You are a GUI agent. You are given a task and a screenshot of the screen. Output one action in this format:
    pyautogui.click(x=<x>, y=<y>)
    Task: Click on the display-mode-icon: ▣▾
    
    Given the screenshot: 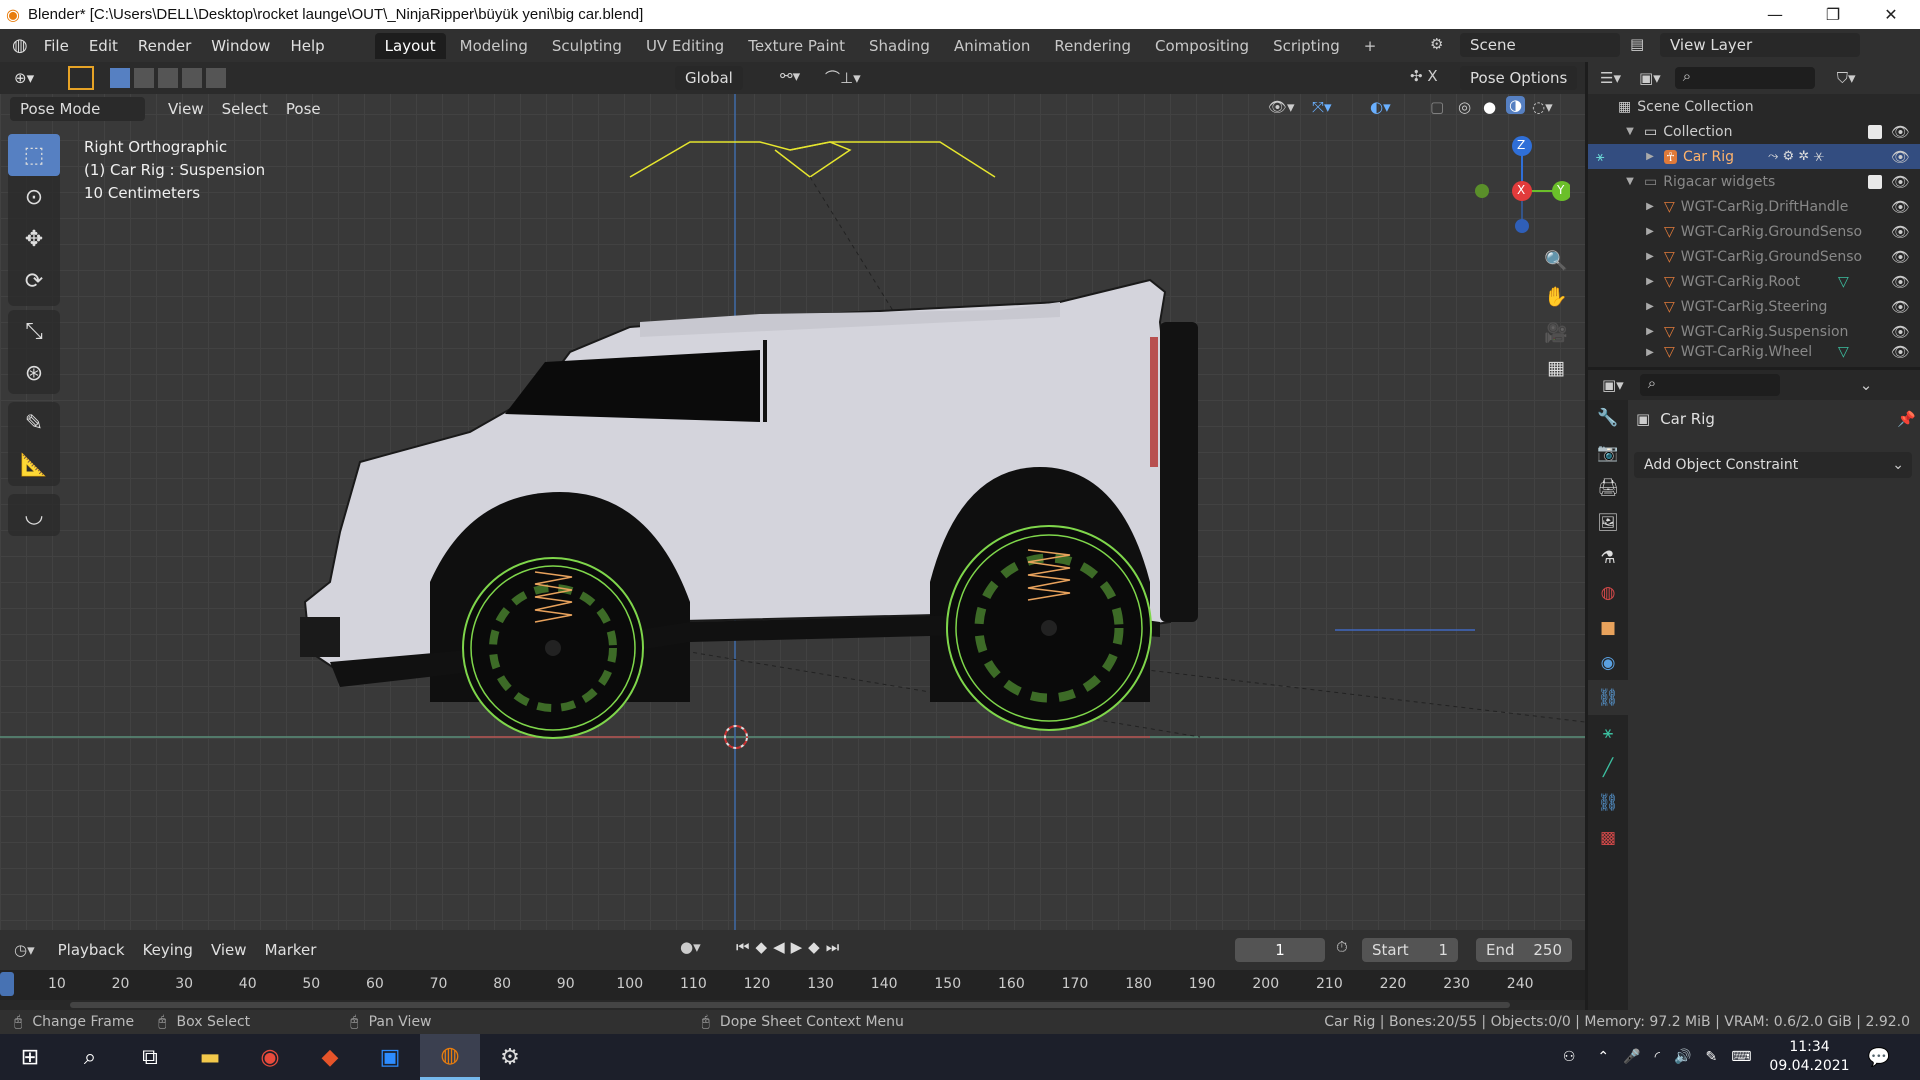 What is the action you would take?
    pyautogui.click(x=1650, y=78)
    